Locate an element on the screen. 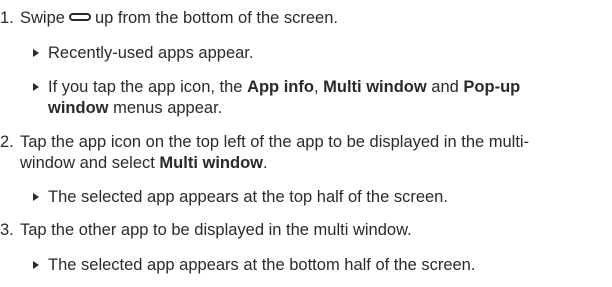 The width and height of the screenshot is (612, 287). step-1-text: Swipe up from the bottom of the screen. is located at coordinates (179, 18).